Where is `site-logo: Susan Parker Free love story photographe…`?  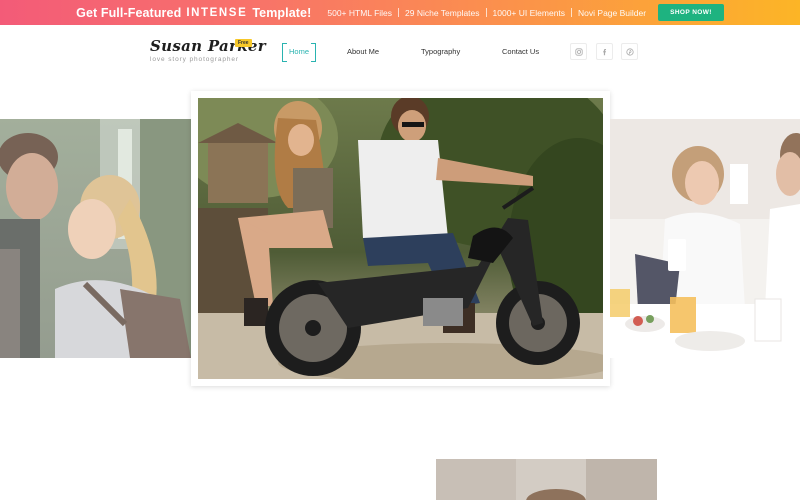
site-logo: Susan Parker Free love story photographe… is located at coordinates (208, 50).